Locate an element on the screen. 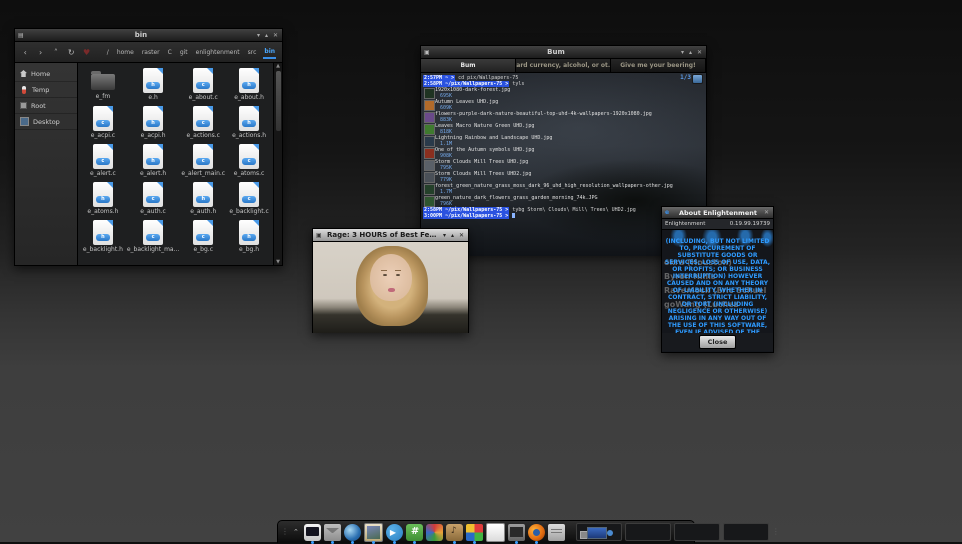 The height and width of the screenshot is (544, 962). file-item: e_about.h is located at coordinates (249, 83).